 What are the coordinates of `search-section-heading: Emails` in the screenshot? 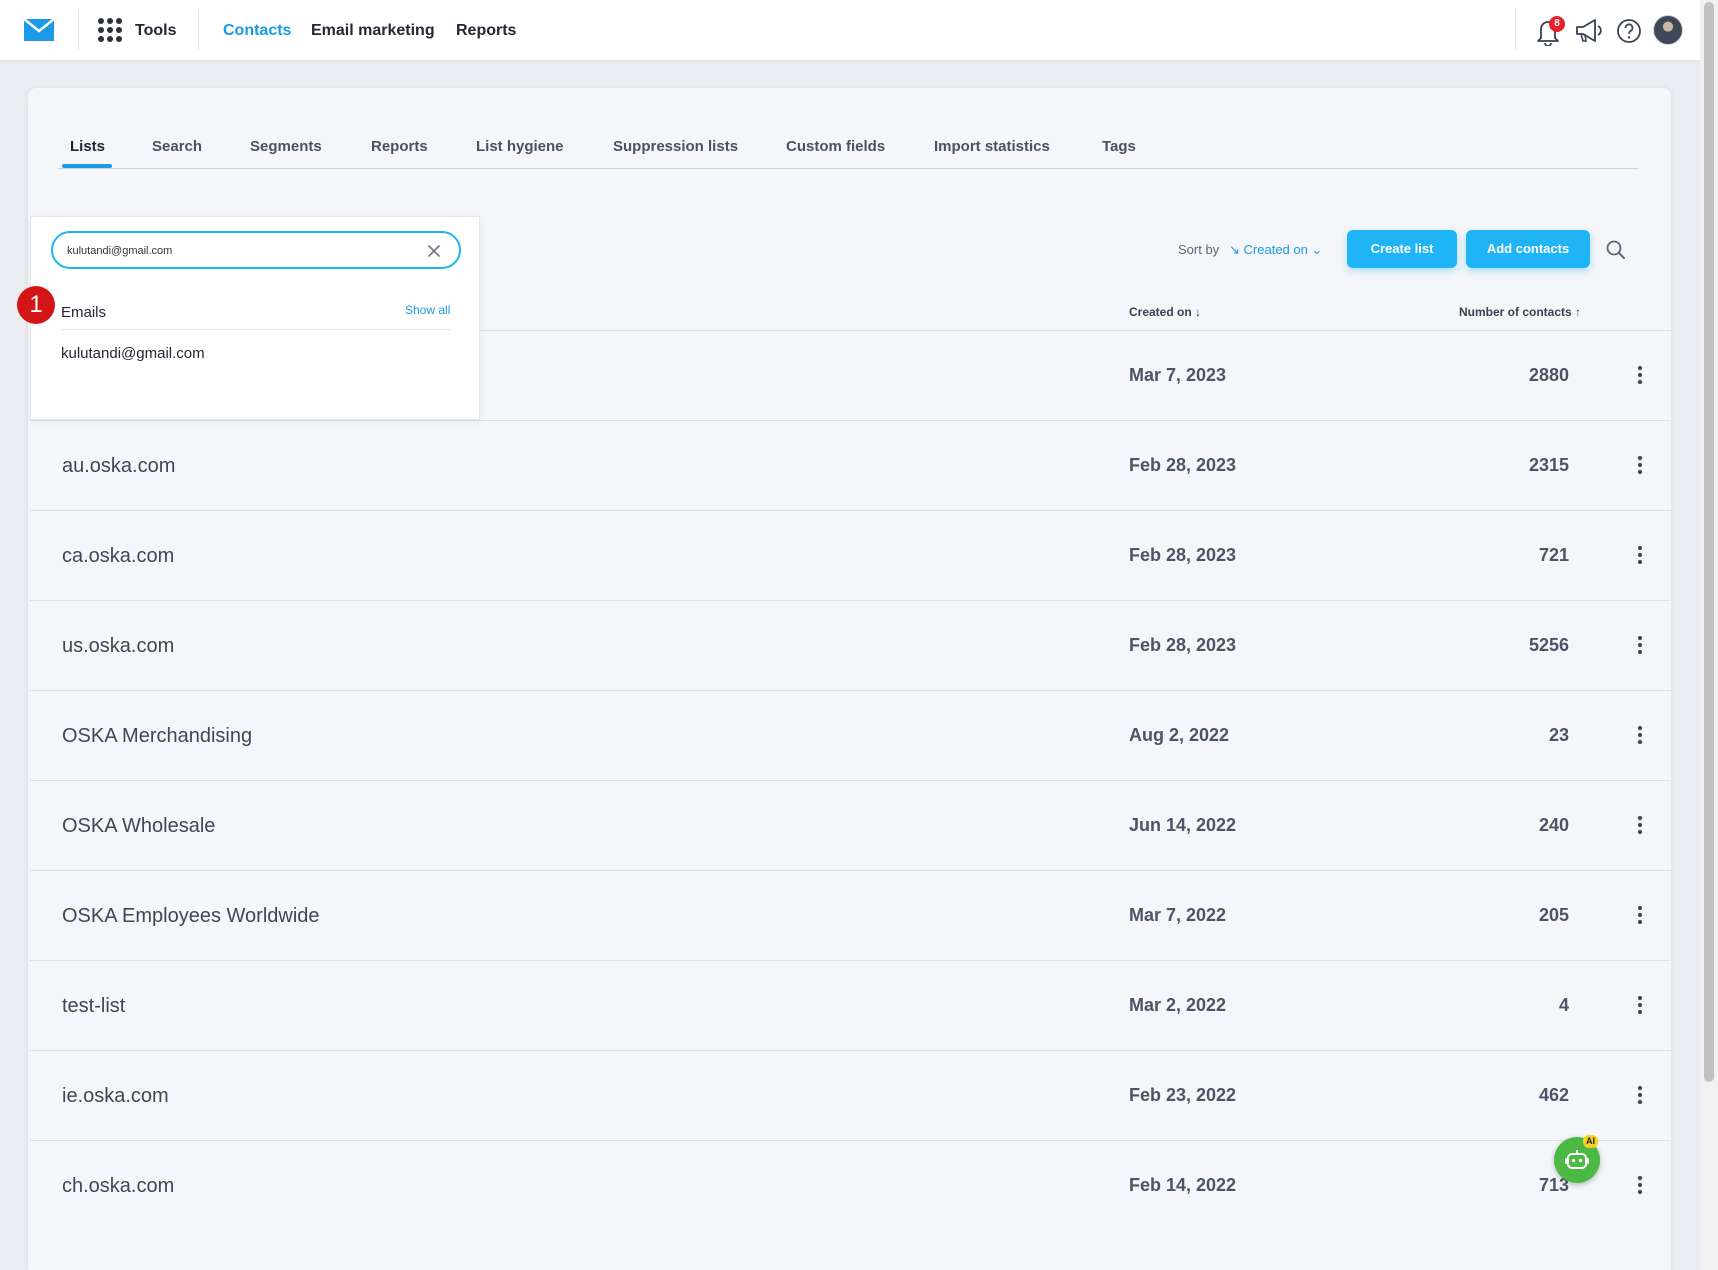 It's located at (84, 312).